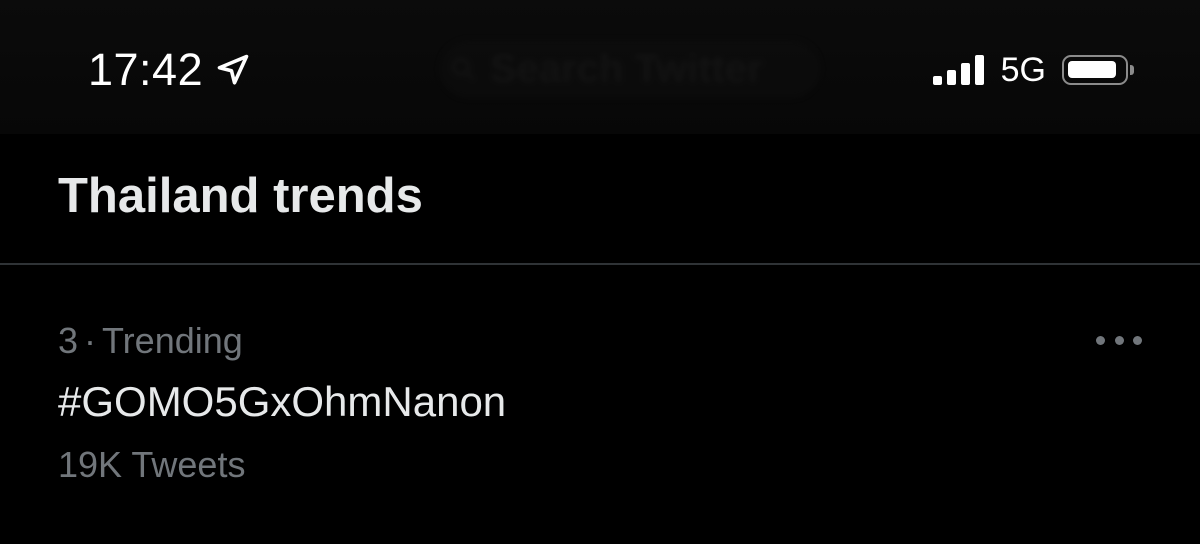 This screenshot has height=544, width=1200. I want to click on battery-icon, so click(1098, 70).